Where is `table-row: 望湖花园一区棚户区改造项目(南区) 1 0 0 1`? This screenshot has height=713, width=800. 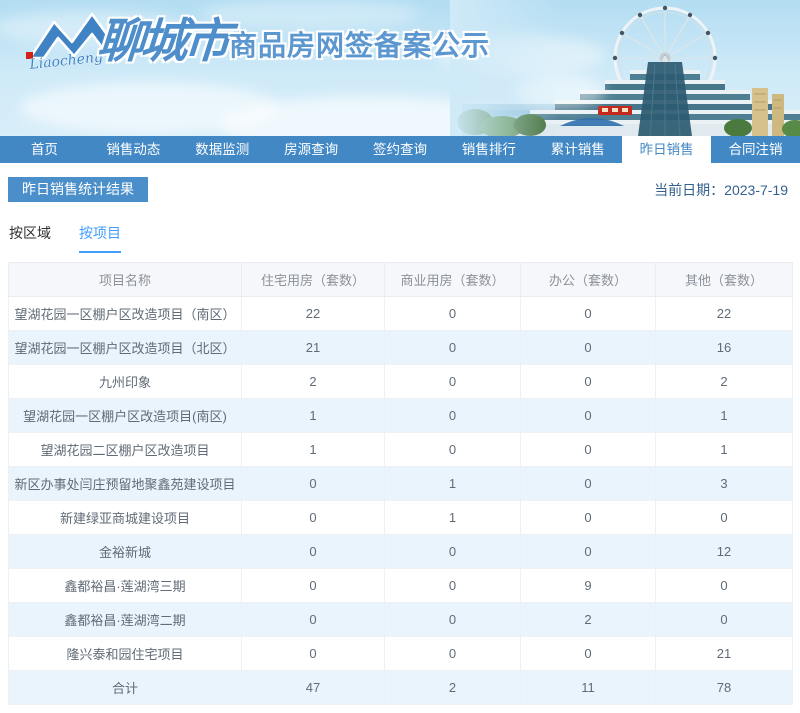
table-row: 望湖花园一区棚户区改造项目(南区) 1 0 0 1 is located at coordinates (400, 415).